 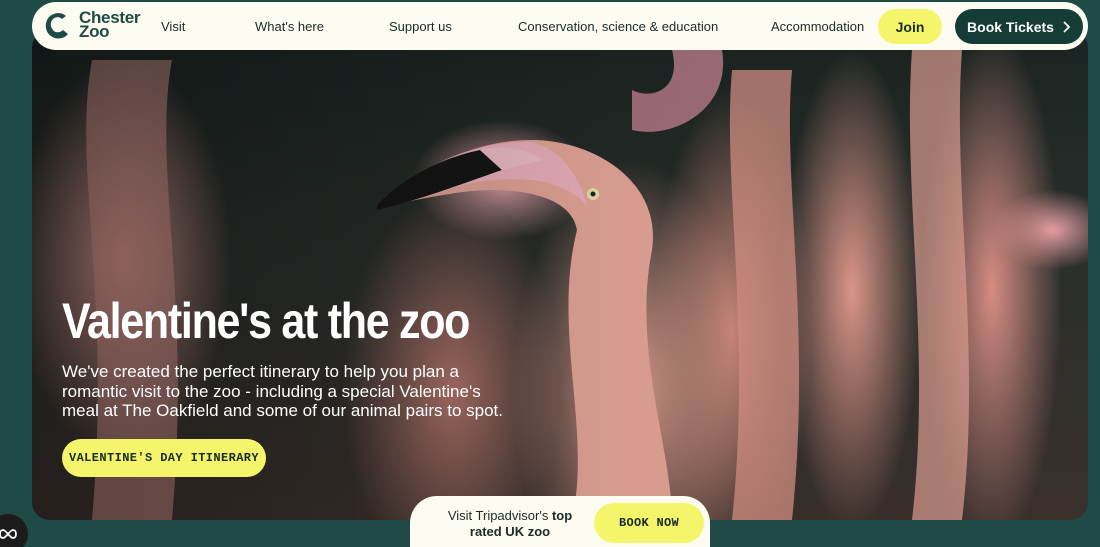 I want to click on nav-link-whats-here: What's here, so click(x=289, y=26).